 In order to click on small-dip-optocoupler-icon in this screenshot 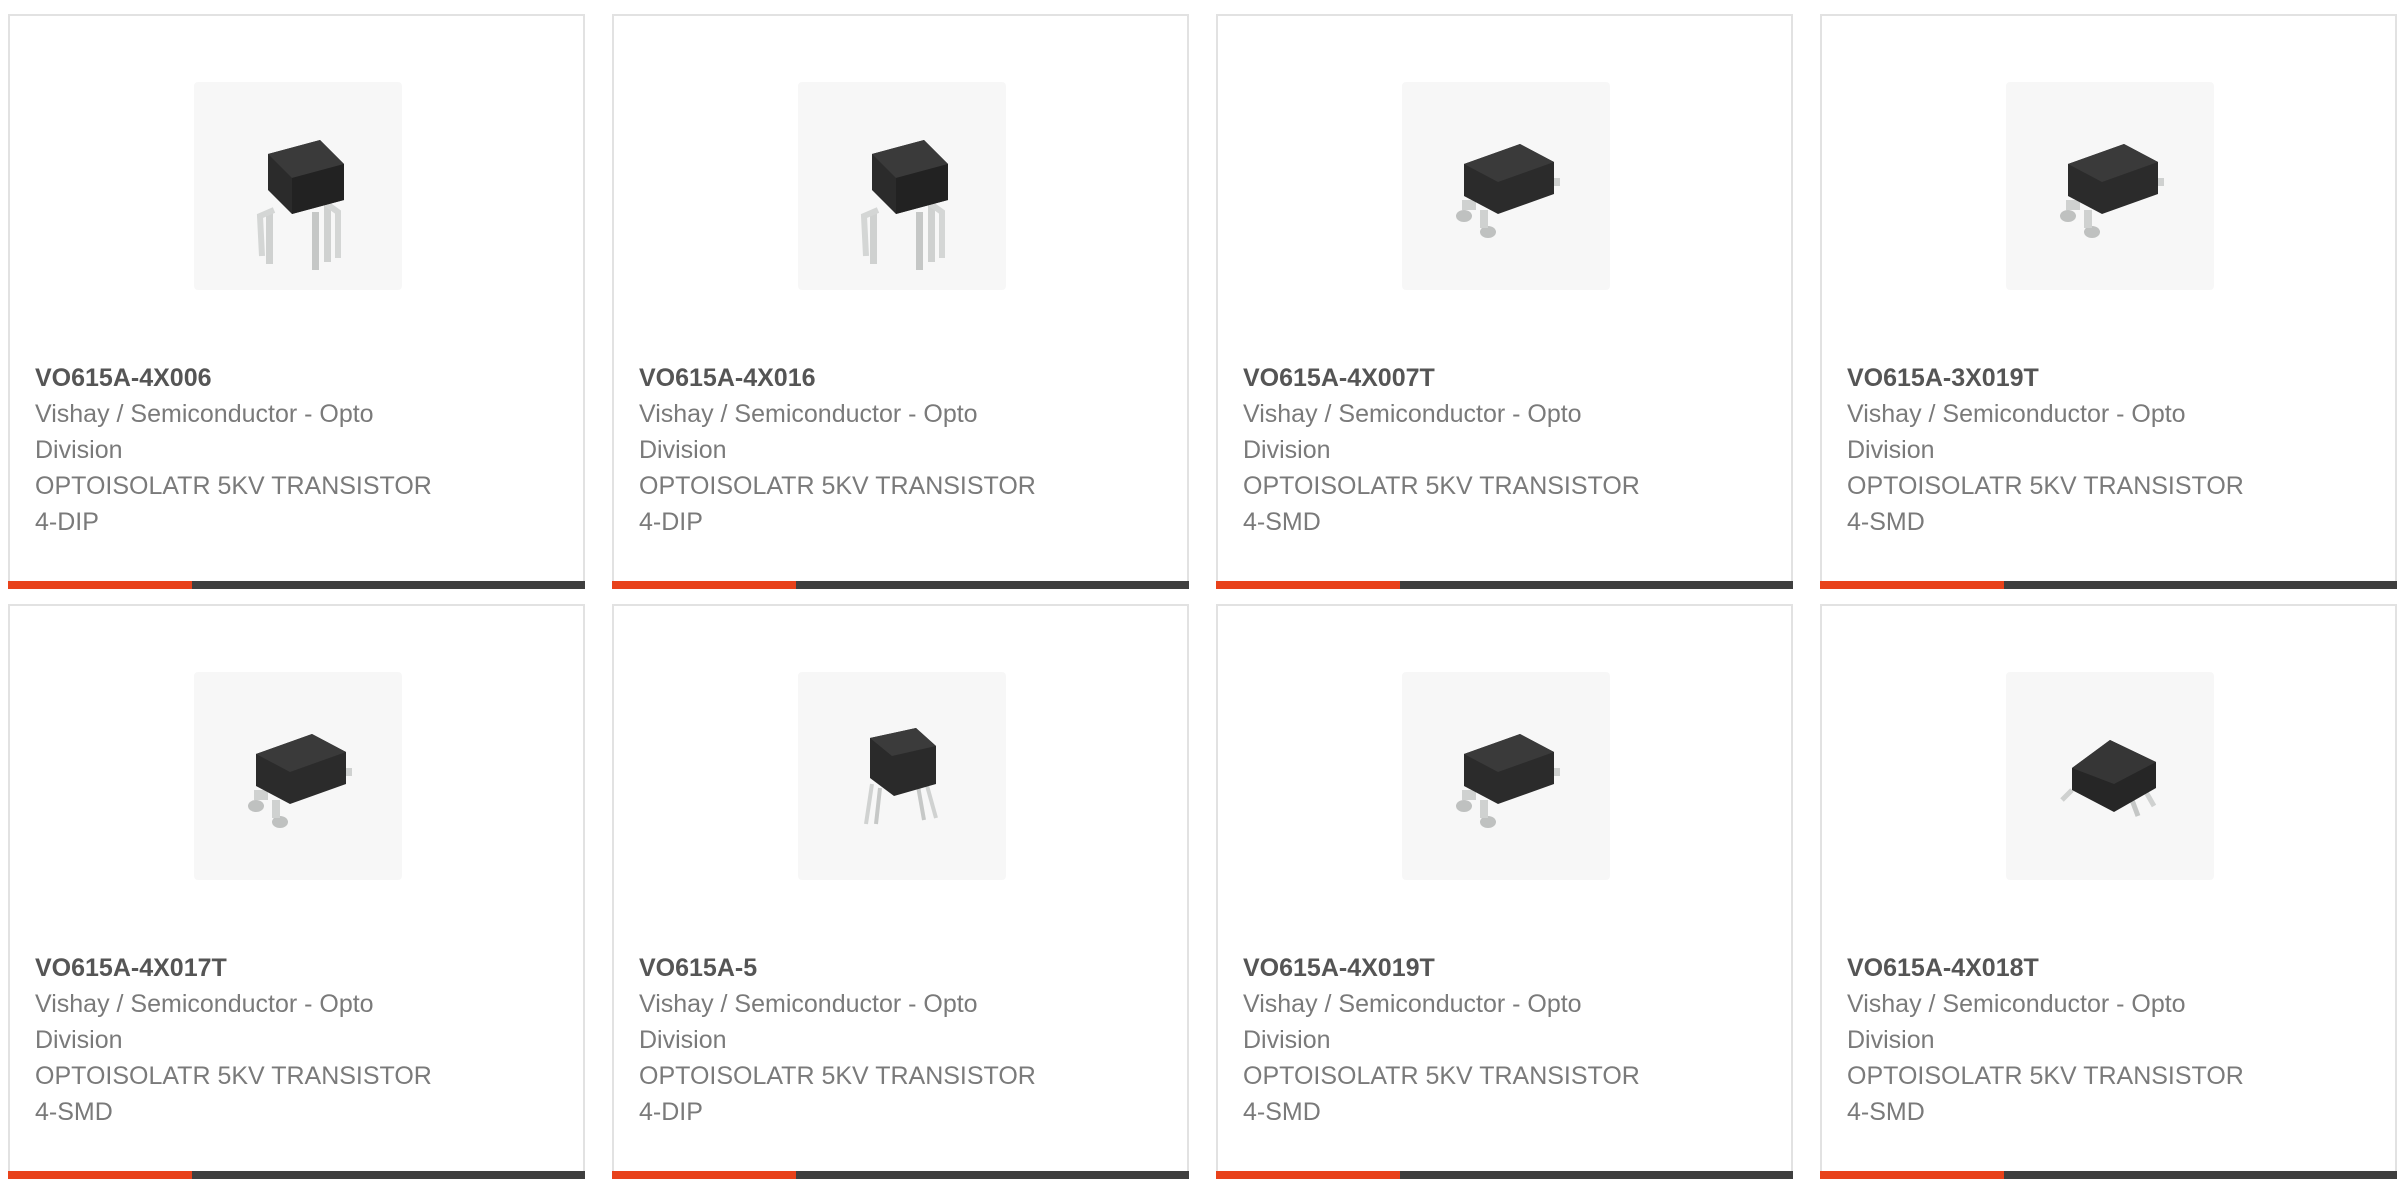, I will do `click(901, 776)`.